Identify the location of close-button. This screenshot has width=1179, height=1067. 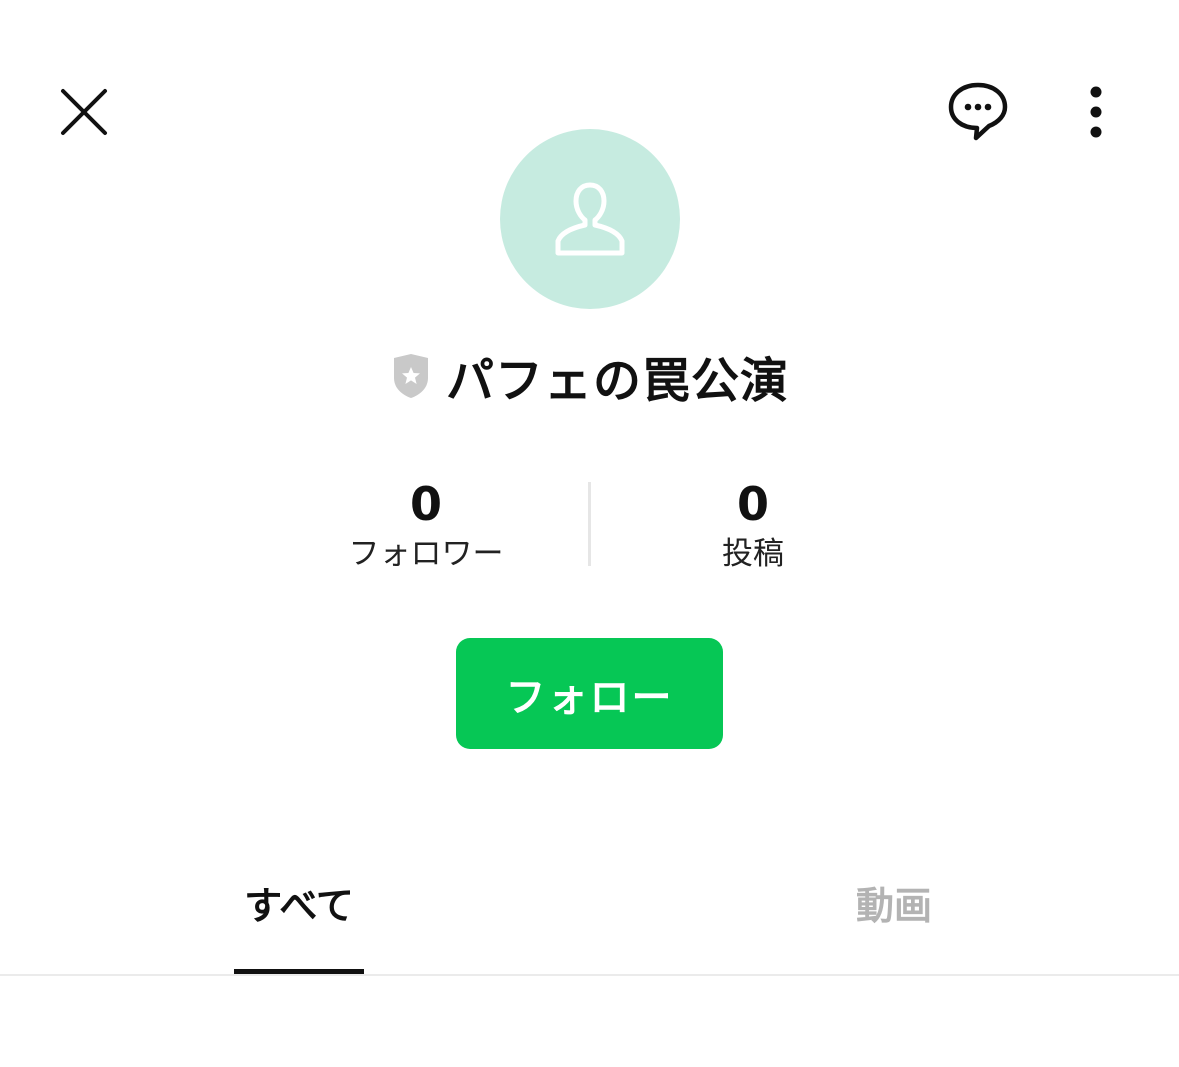
(84, 112).